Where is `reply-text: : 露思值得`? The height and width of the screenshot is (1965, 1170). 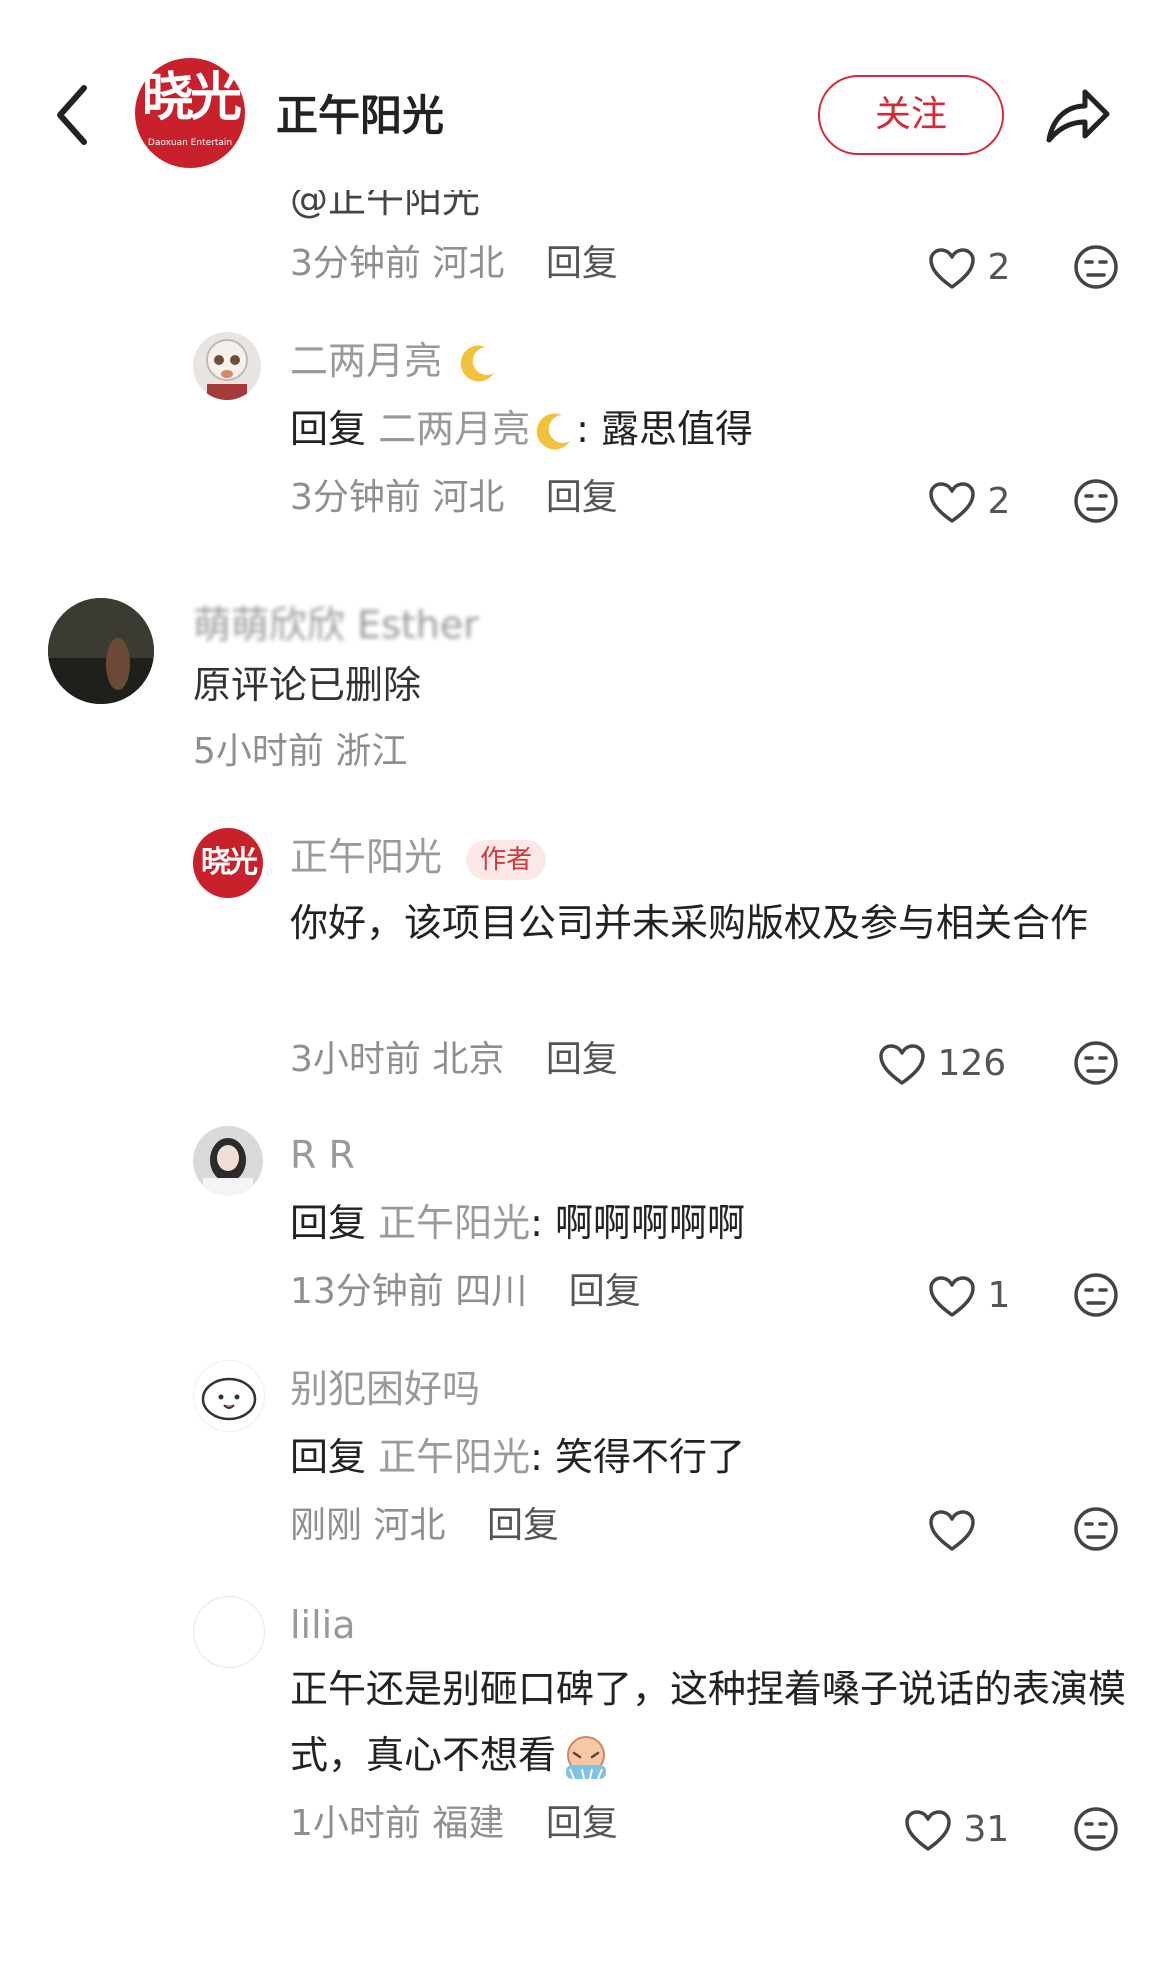 reply-text: : 露思值得 is located at coordinates (665, 429).